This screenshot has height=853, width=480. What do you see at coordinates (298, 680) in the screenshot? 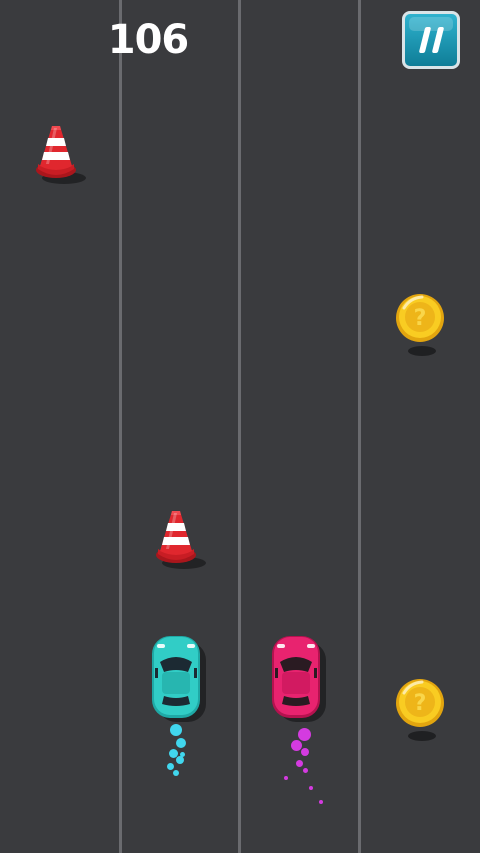
I see `player-car-pink` at bounding box center [298, 680].